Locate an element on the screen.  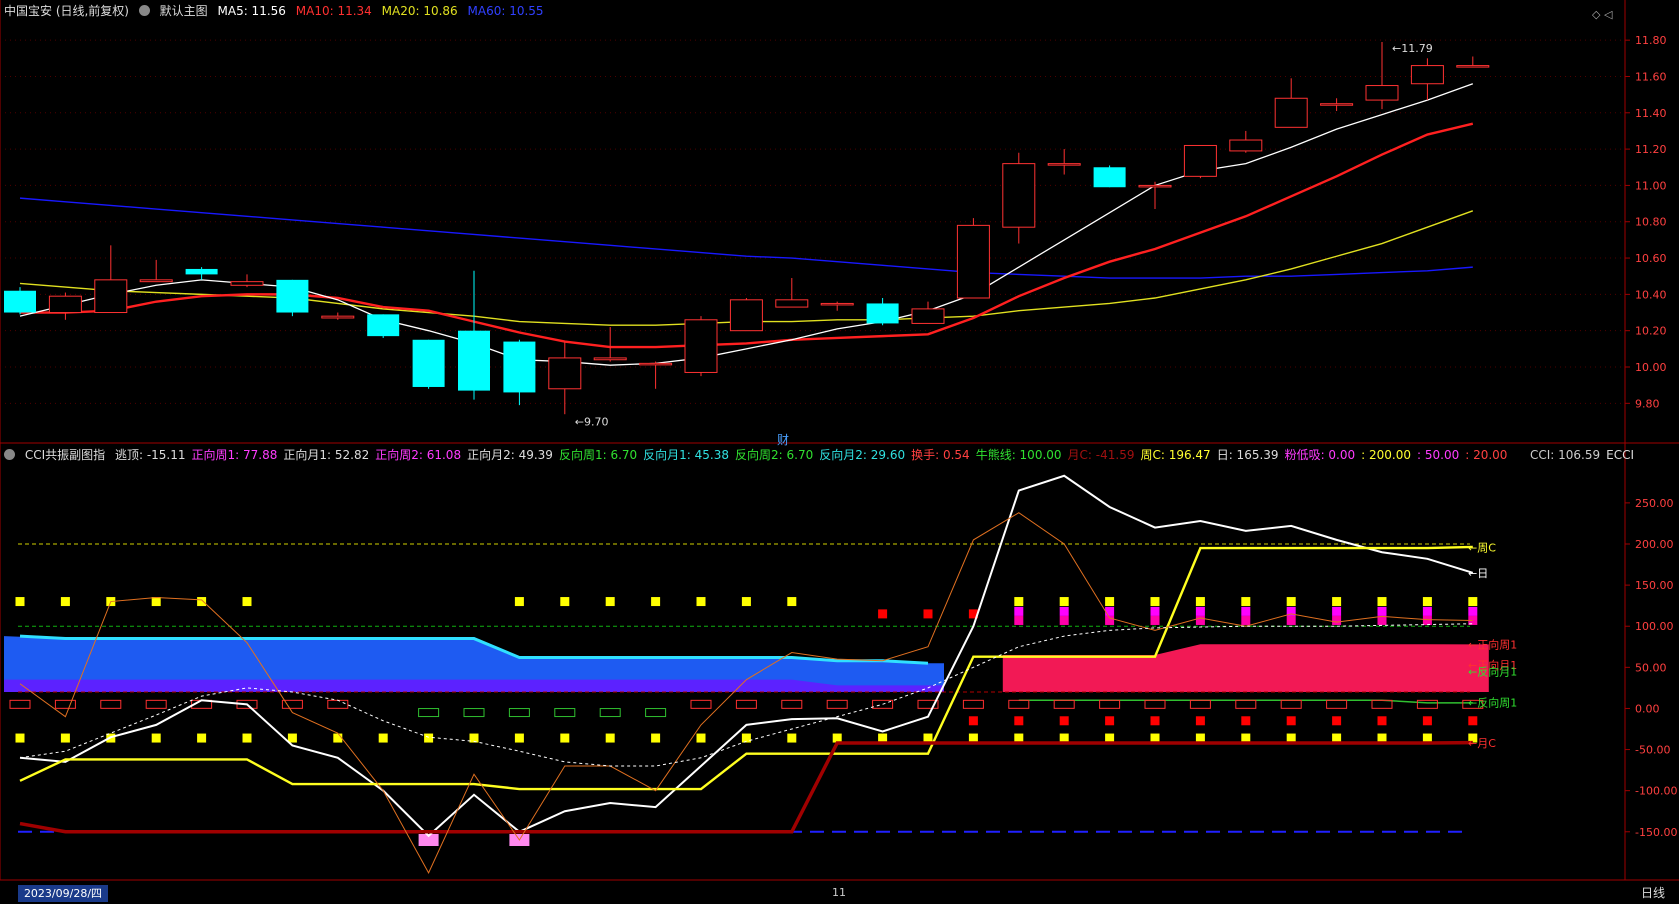
ma60-value: MA60: 10.55 is located at coordinates (505, 11).